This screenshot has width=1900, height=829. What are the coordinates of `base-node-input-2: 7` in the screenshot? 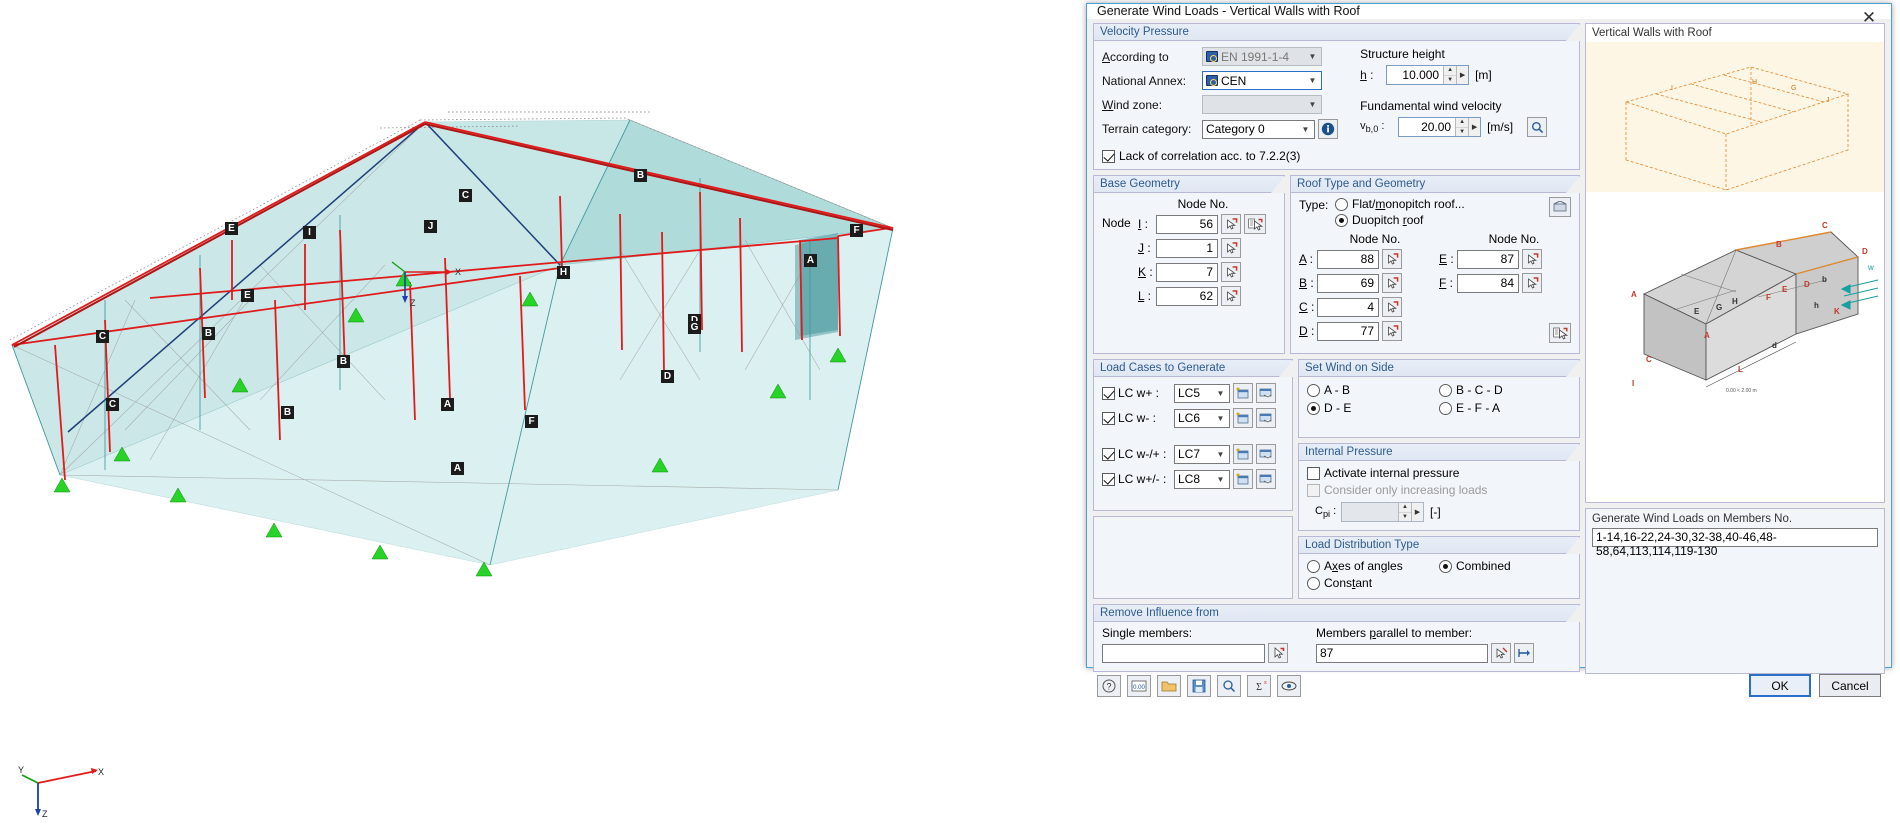 It's located at (1187, 272).